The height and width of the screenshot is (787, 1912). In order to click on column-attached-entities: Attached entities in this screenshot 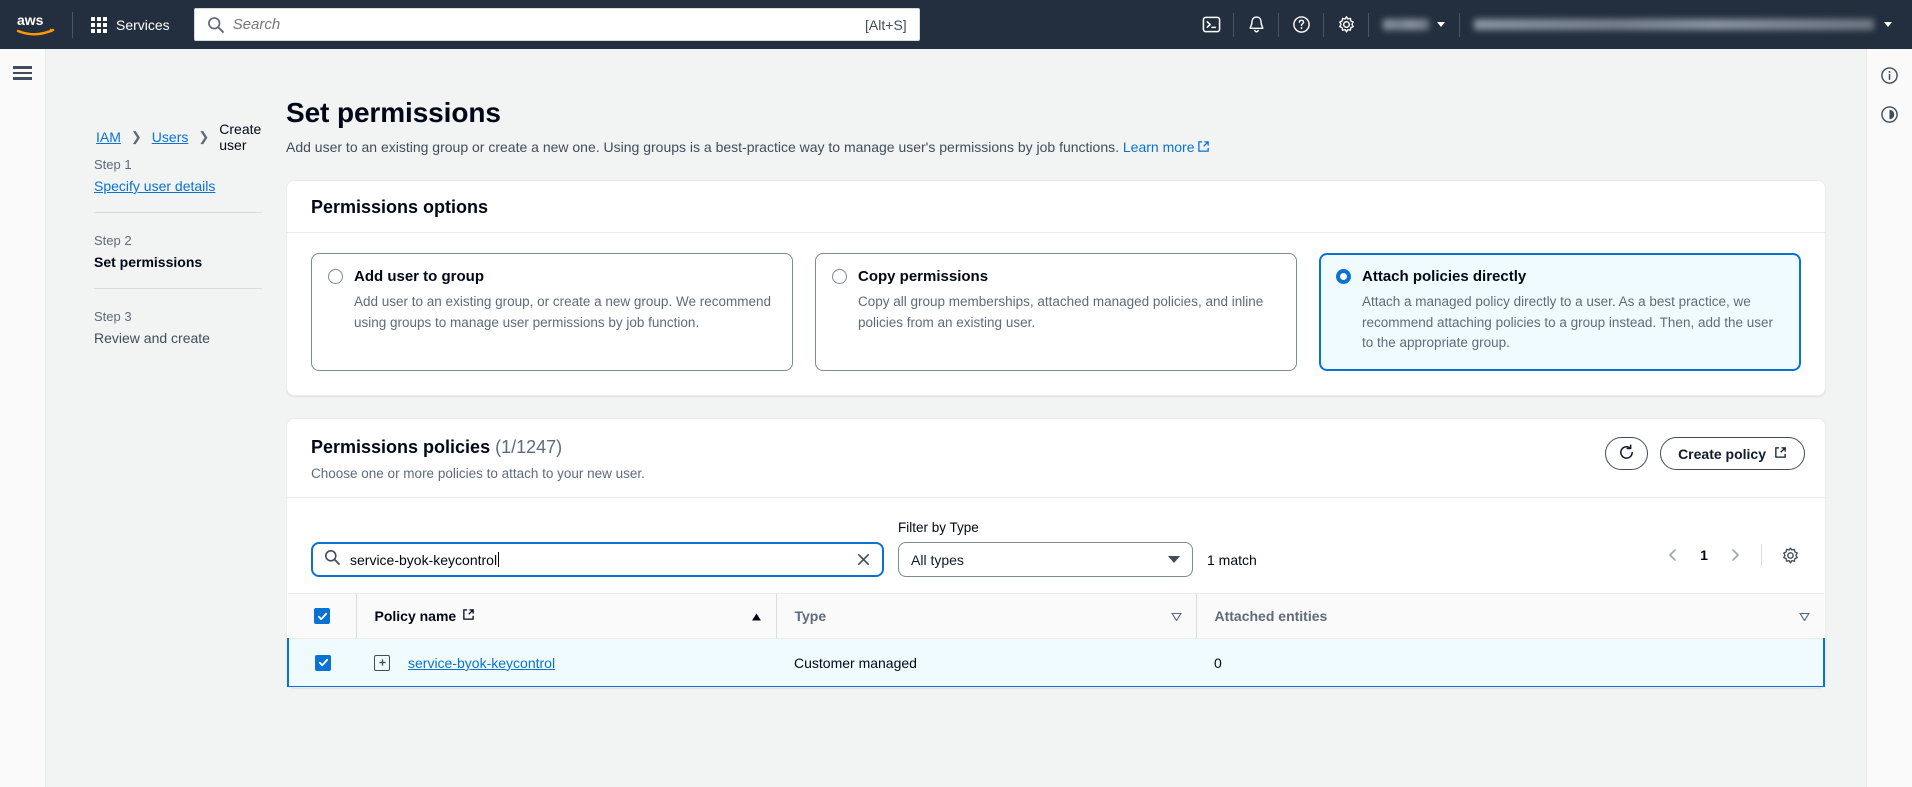, I will do `click(1510, 616)`.